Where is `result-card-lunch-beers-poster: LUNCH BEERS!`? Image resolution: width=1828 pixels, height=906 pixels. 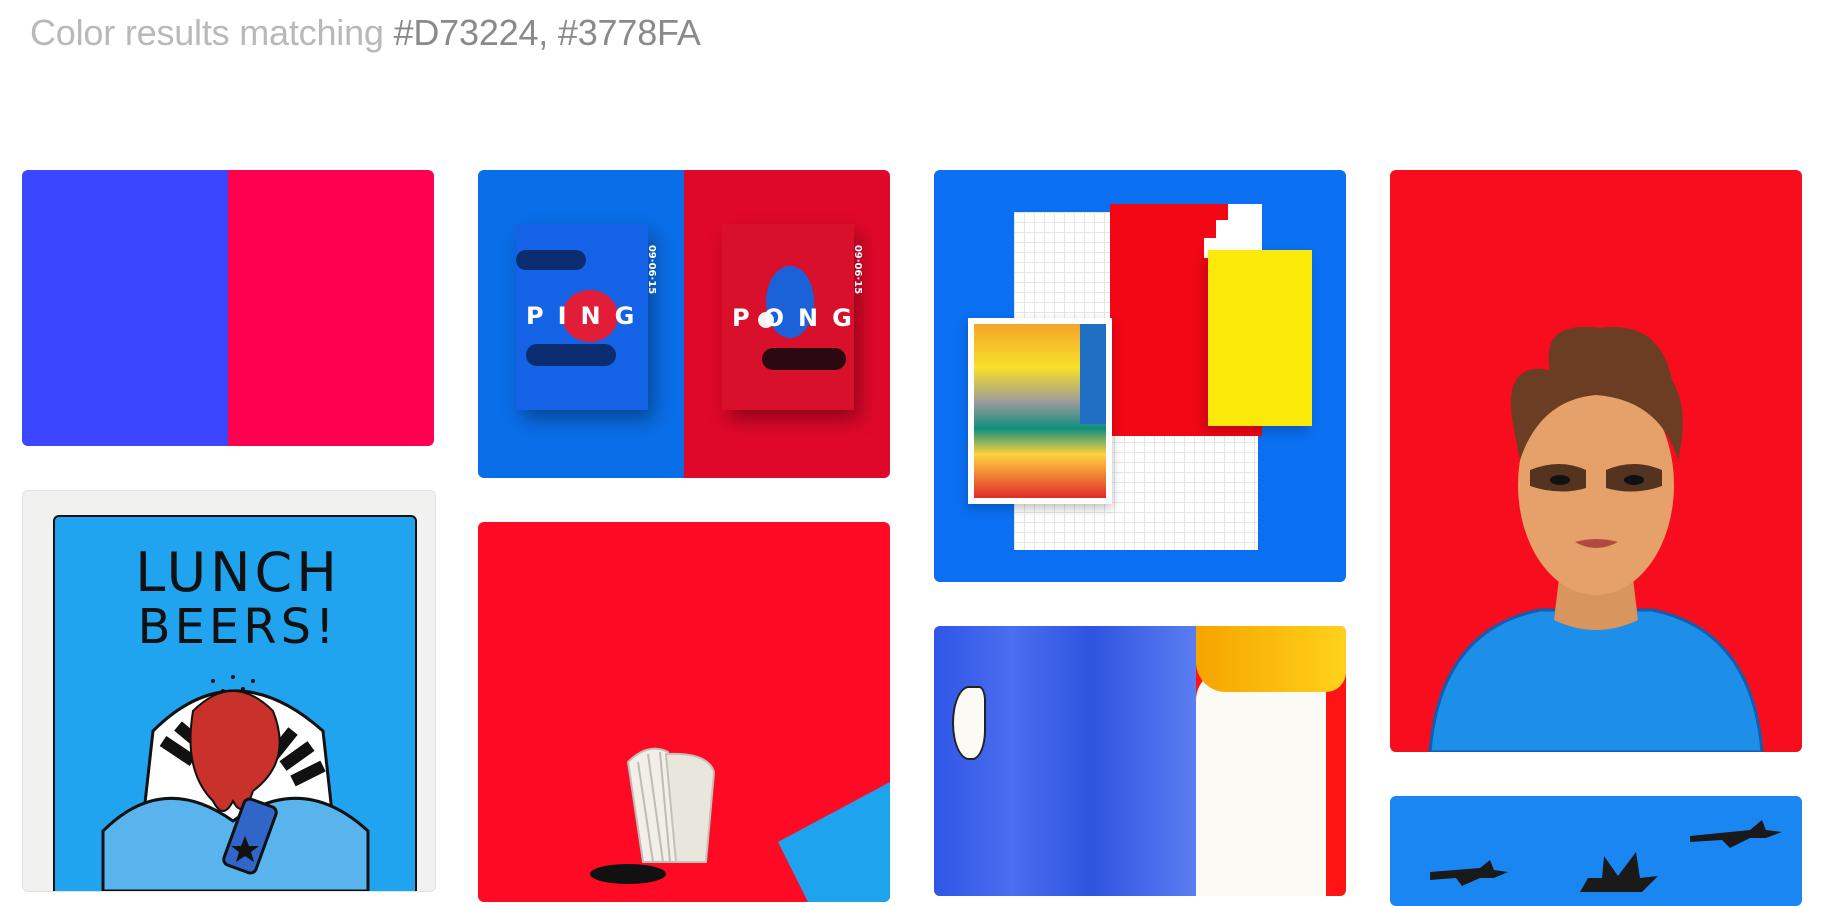 result-card-lunch-beers-poster: LUNCH BEERS! is located at coordinates (229, 691).